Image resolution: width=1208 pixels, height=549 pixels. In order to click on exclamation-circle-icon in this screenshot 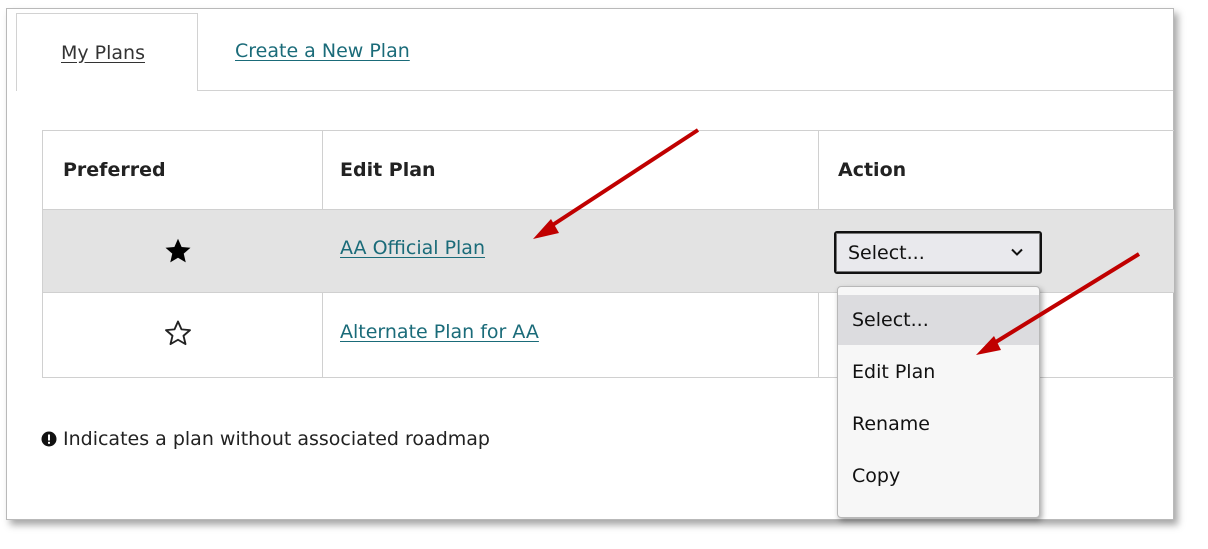, I will do `click(49, 439)`.